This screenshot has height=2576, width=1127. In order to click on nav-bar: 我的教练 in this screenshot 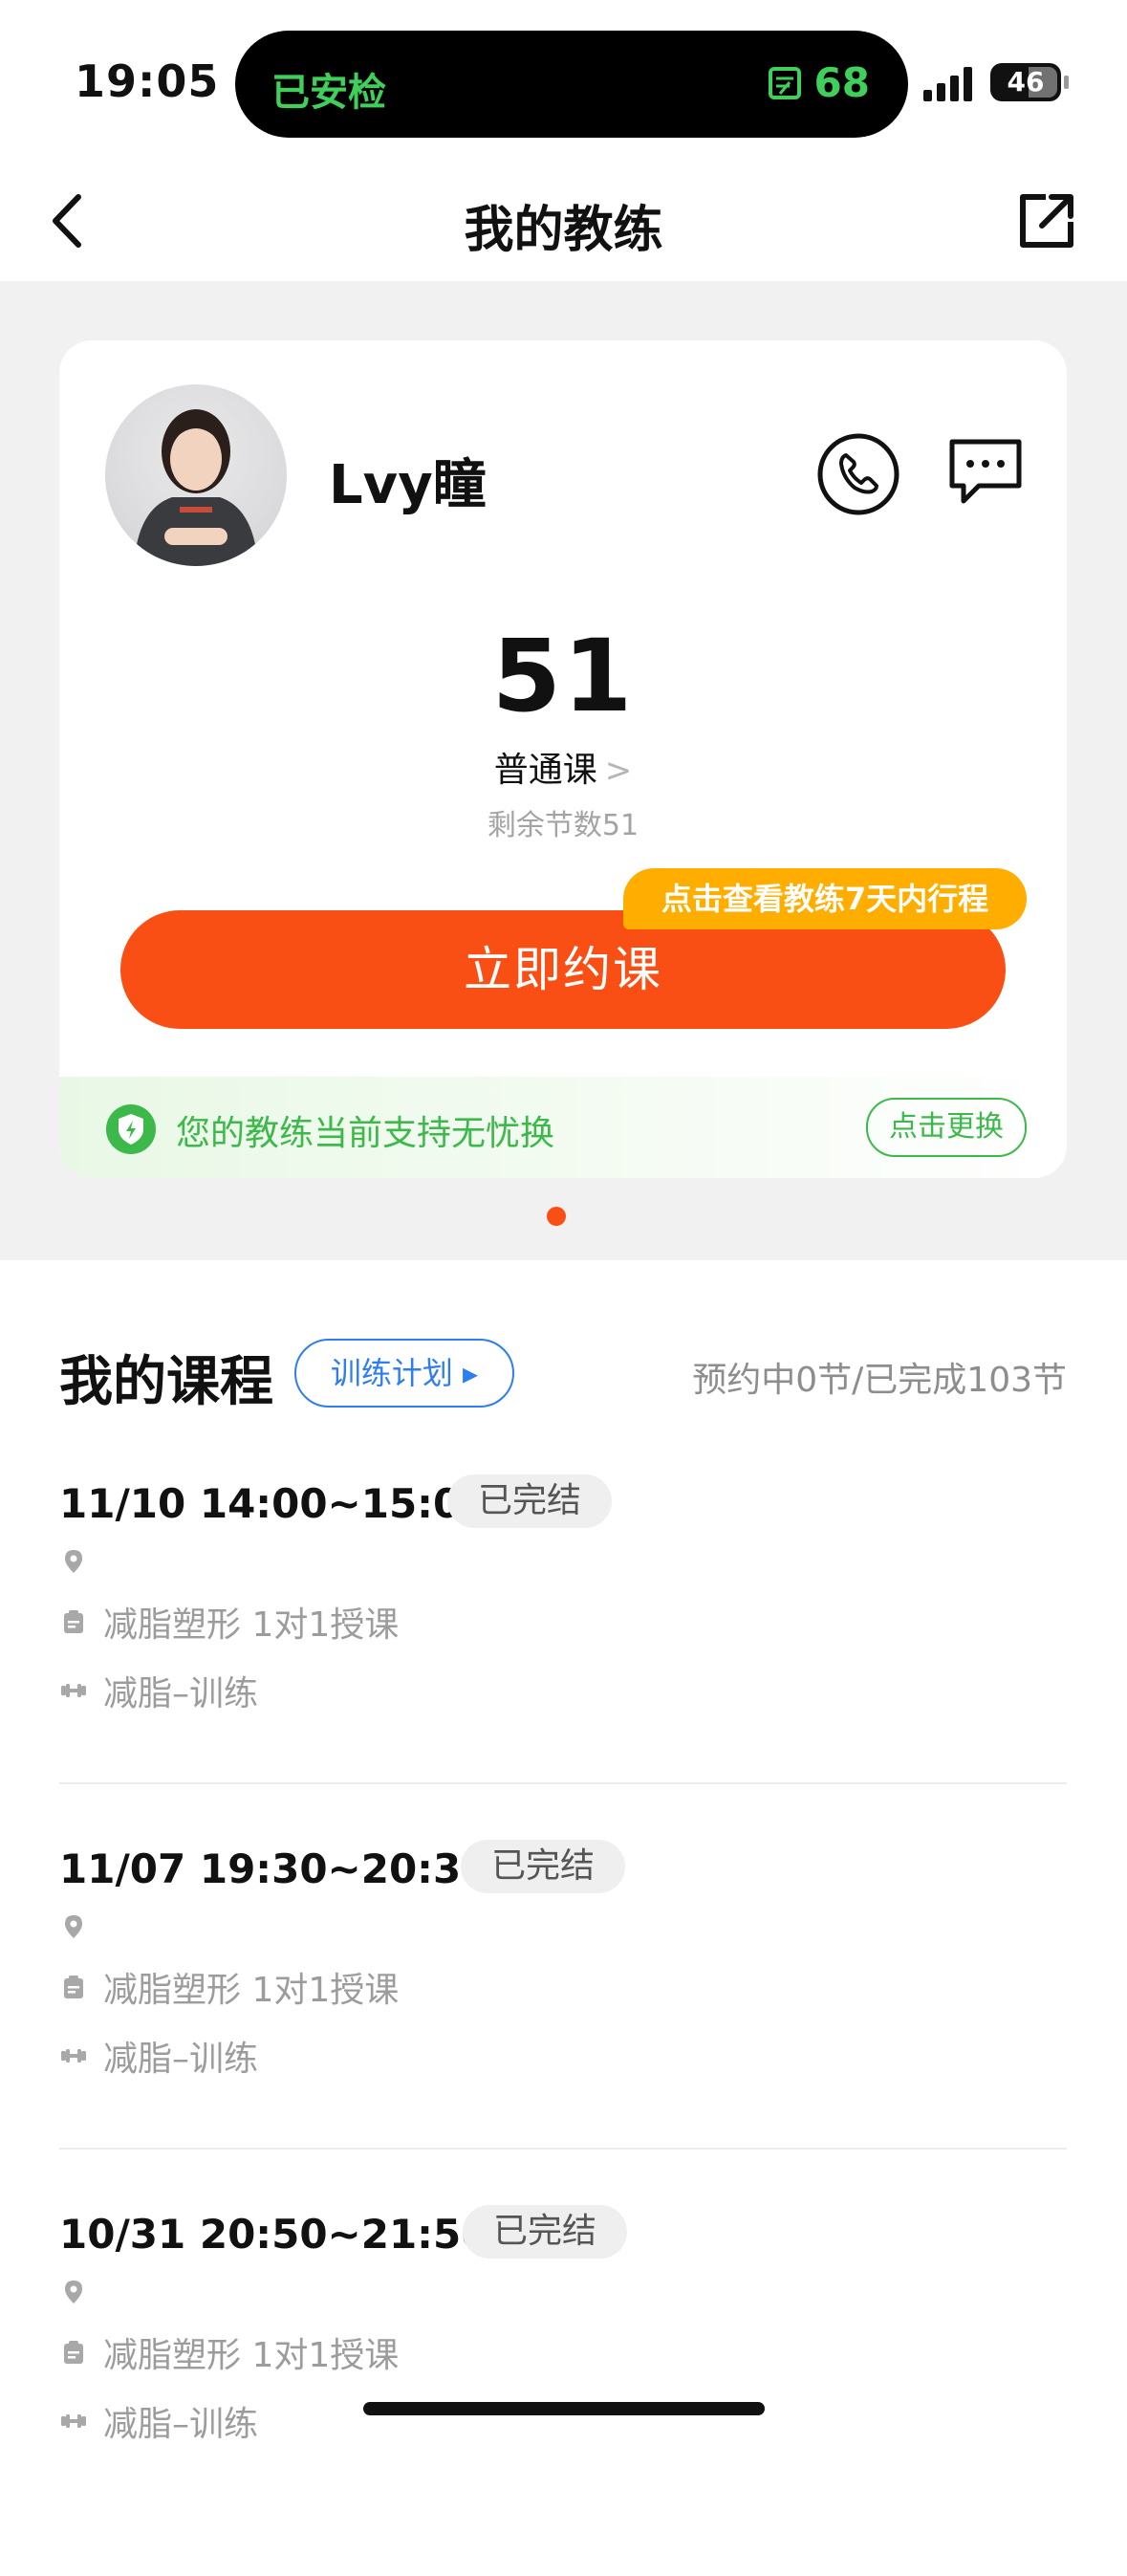, I will do `click(563, 222)`.